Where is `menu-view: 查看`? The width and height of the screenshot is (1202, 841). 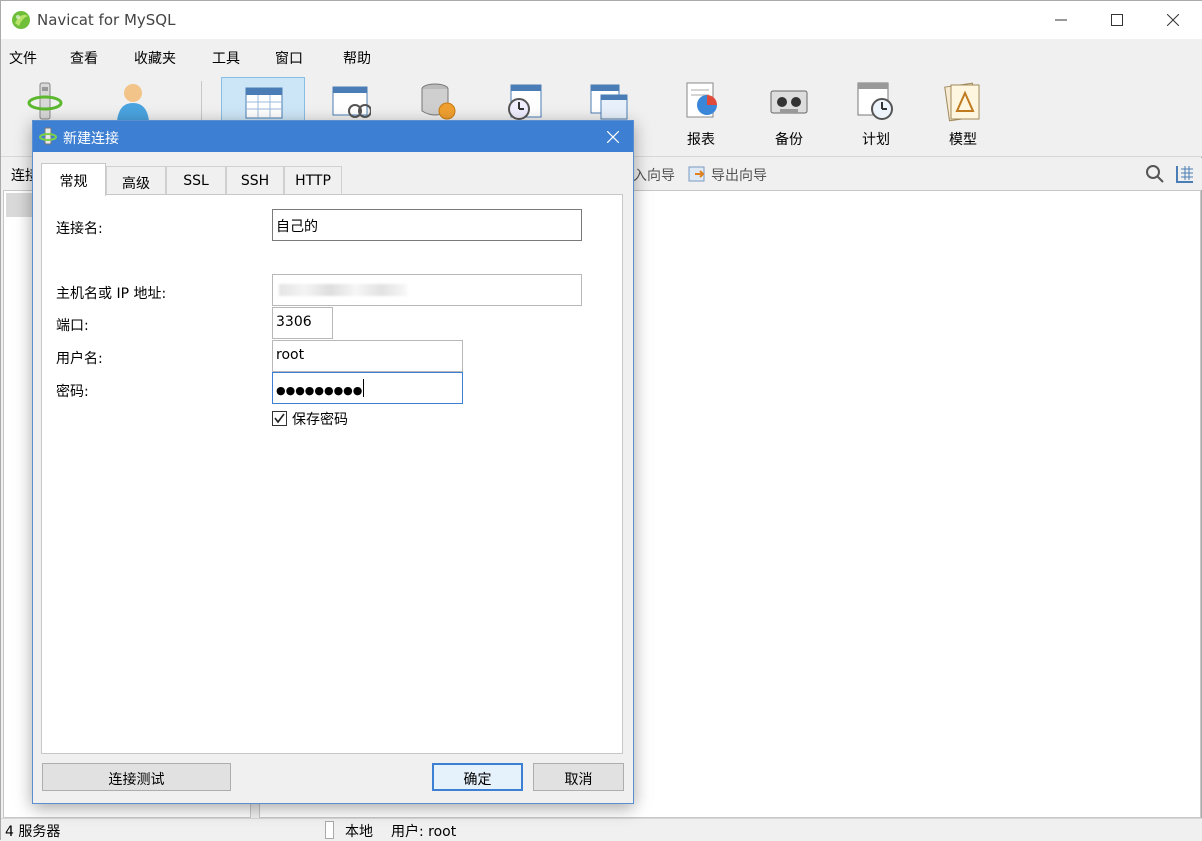
menu-view: 查看 is located at coordinates (84, 58).